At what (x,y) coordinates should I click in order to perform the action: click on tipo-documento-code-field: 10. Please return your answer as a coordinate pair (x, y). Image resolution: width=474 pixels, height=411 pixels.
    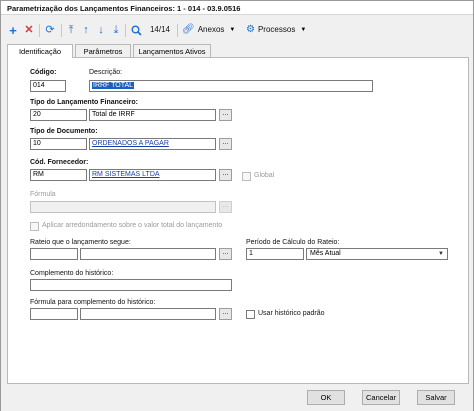
    Looking at the image, I should click on (58, 144).